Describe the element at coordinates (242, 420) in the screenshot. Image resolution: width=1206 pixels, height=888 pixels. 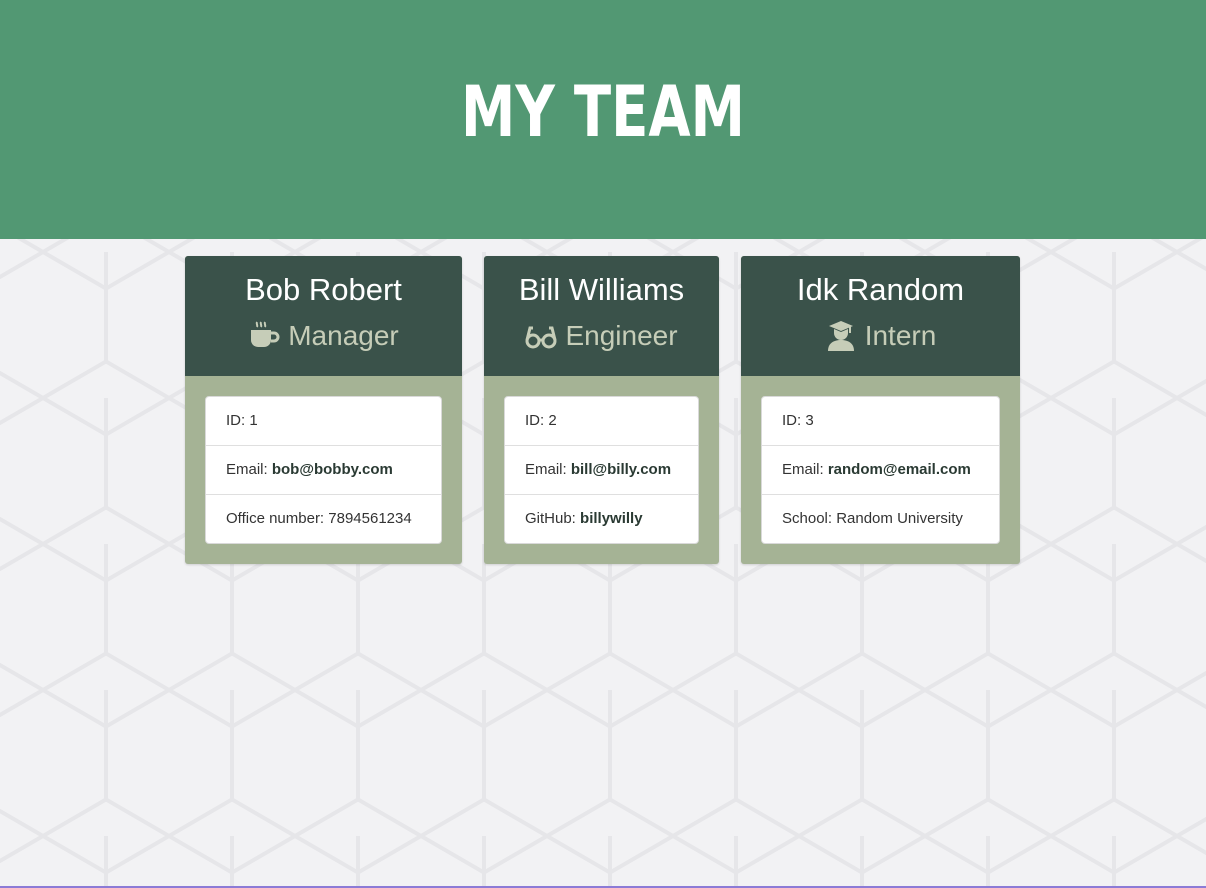
I see `id-item: ID: 1` at that location.